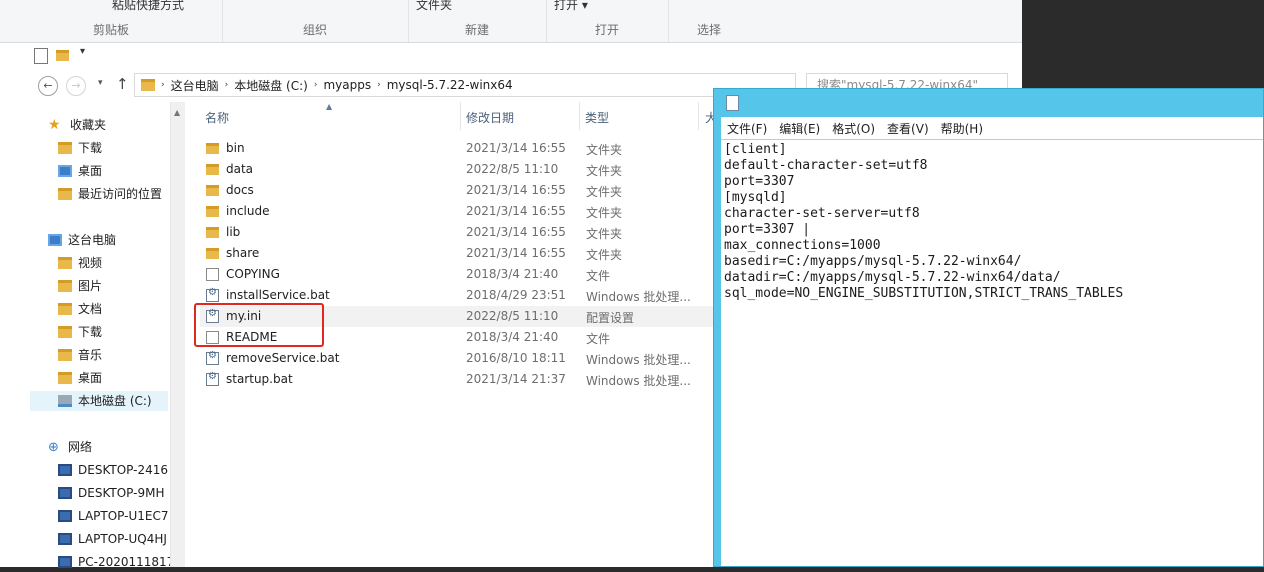 The width and height of the screenshot is (1264, 572). I want to click on sidebar-item-label: 图片, so click(90, 286).